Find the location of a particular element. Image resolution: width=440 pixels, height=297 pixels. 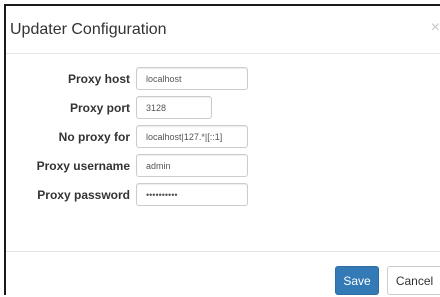

proxy-username-input is located at coordinates (192, 165).